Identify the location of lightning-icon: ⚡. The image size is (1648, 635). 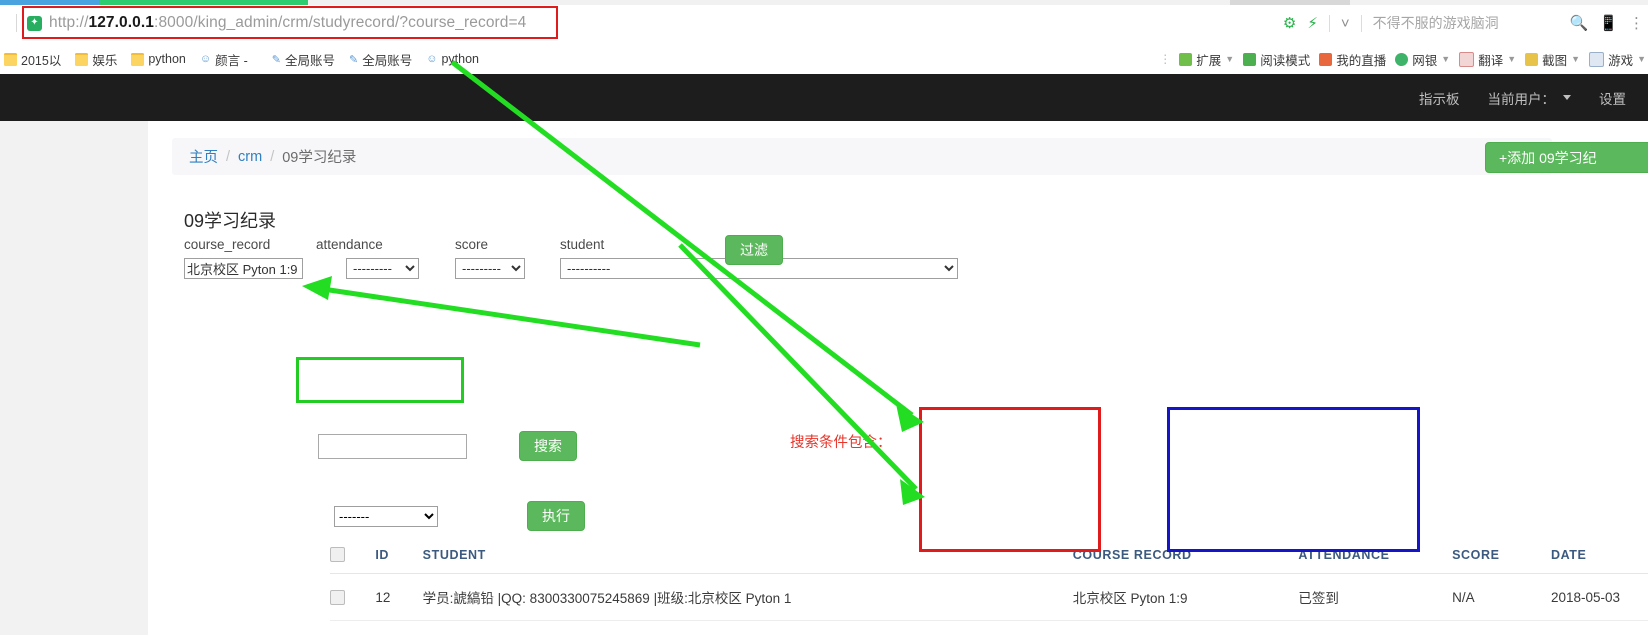
(1312, 23).